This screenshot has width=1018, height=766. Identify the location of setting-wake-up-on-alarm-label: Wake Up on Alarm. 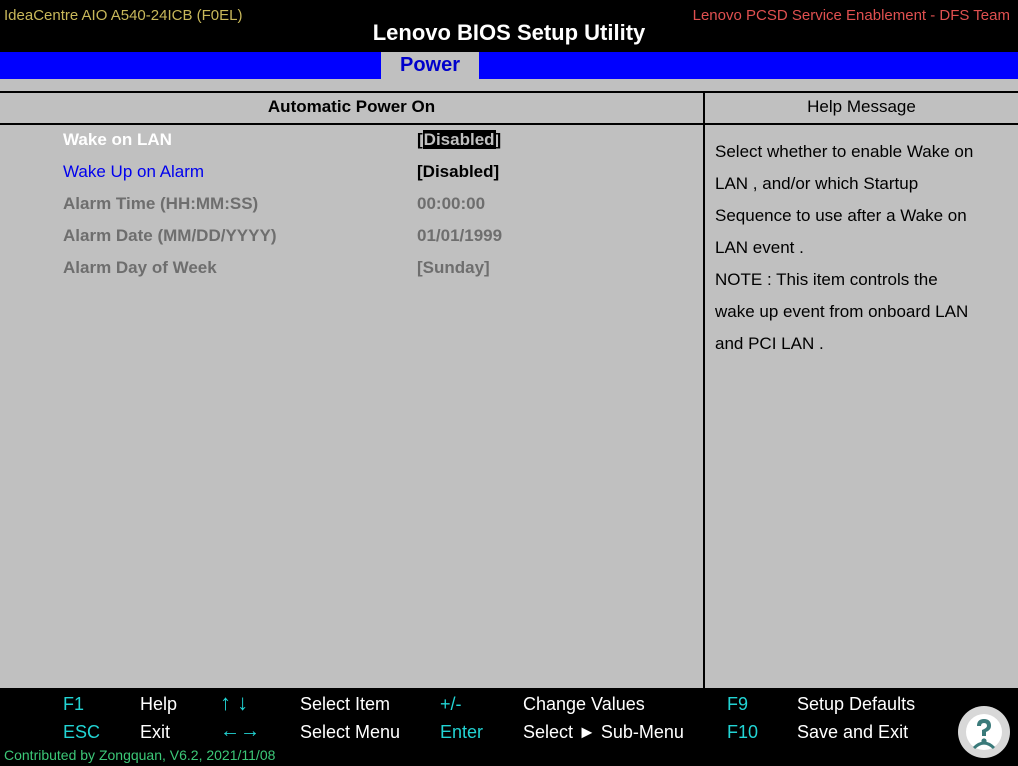
(133, 172).